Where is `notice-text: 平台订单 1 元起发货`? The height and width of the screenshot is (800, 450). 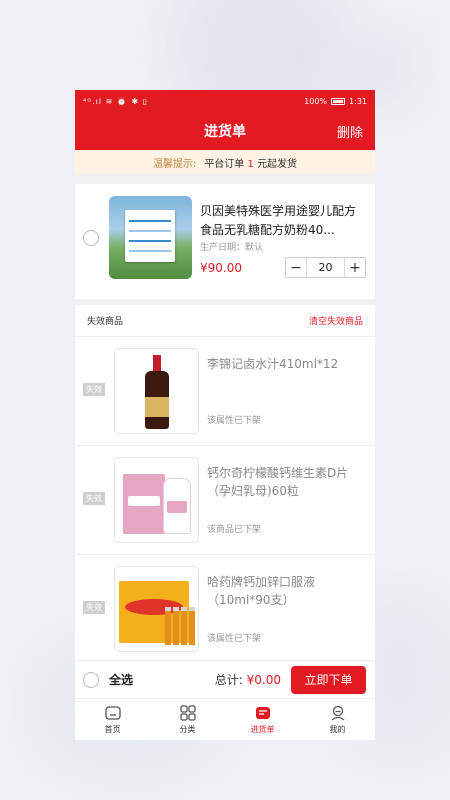
notice-text: 平台订单 1 元起发货 is located at coordinates (250, 162).